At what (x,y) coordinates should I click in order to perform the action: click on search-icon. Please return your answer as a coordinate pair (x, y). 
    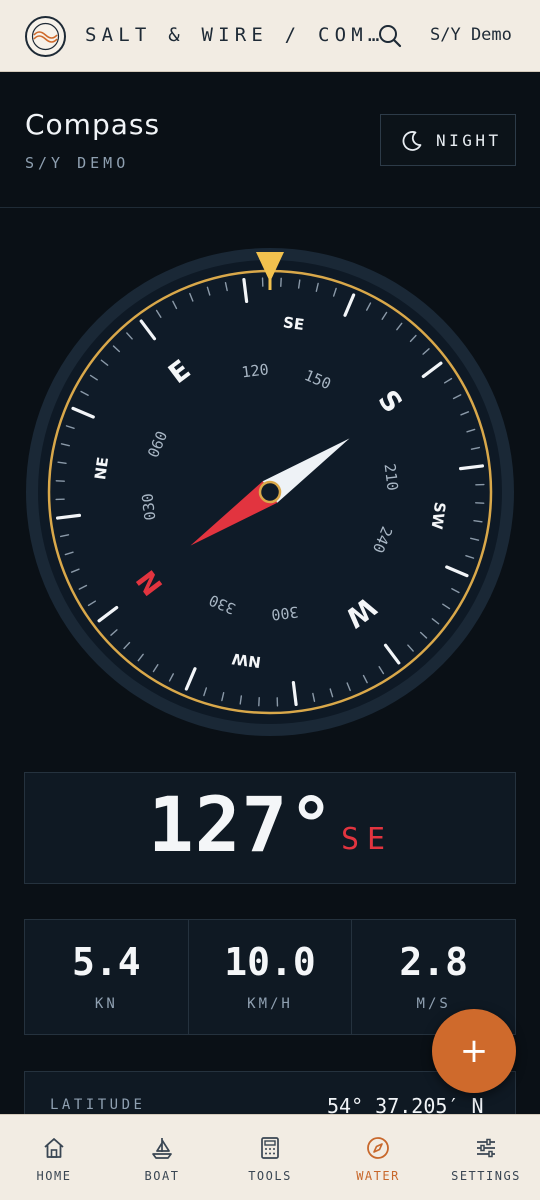
    Looking at the image, I should click on (390, 36).